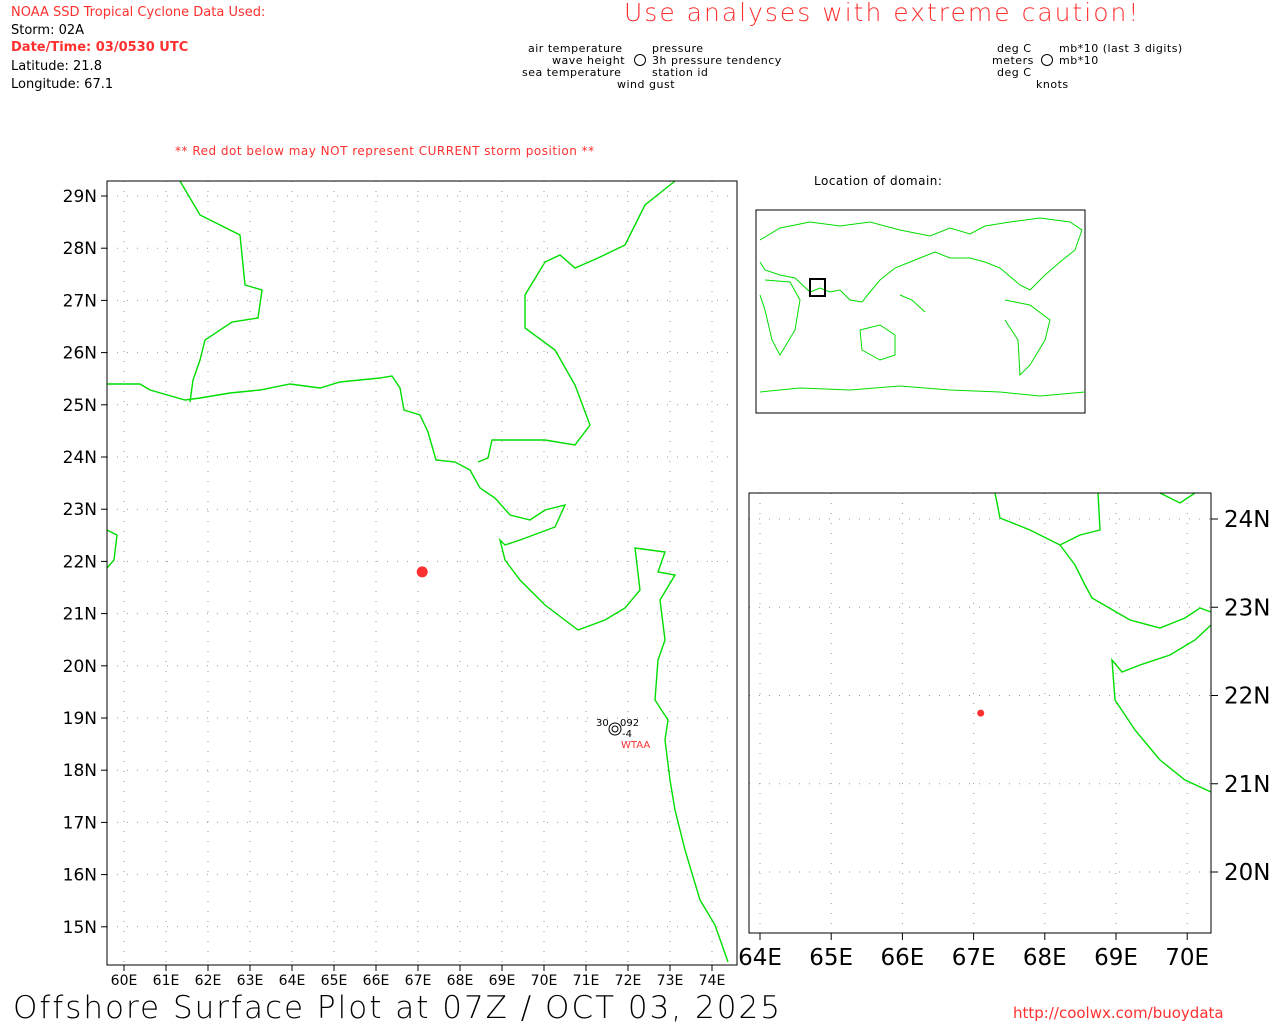 This screenshot has width=1280, height=1026. Describe the element at coordinates (629, 723) in the screenshot. I see `station-pressure: 092` at that location.